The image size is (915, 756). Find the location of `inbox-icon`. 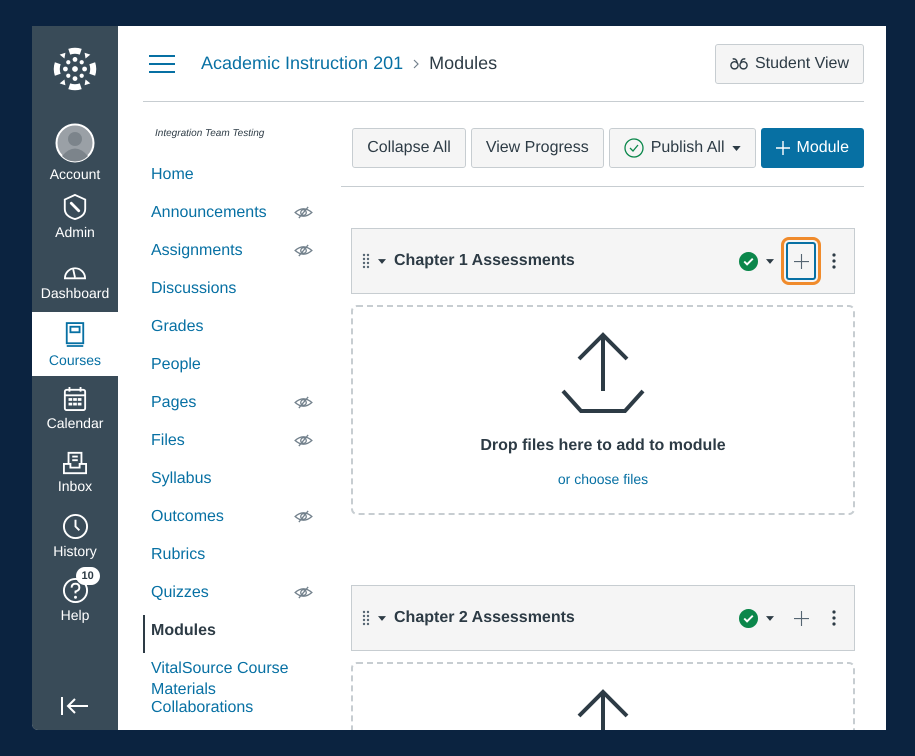

inbox-icon is located at coordinates (75, 462).